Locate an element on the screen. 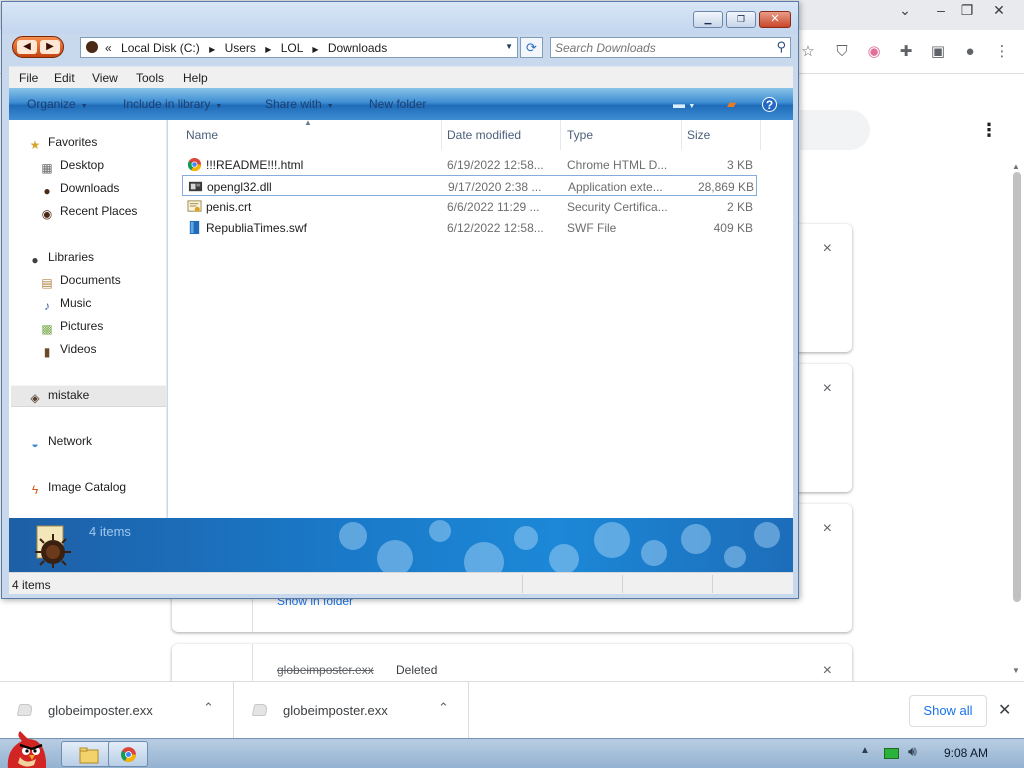 The image size is (1024, 768). nav-documents: ▤ Documents is located at coordinates (79, 281).